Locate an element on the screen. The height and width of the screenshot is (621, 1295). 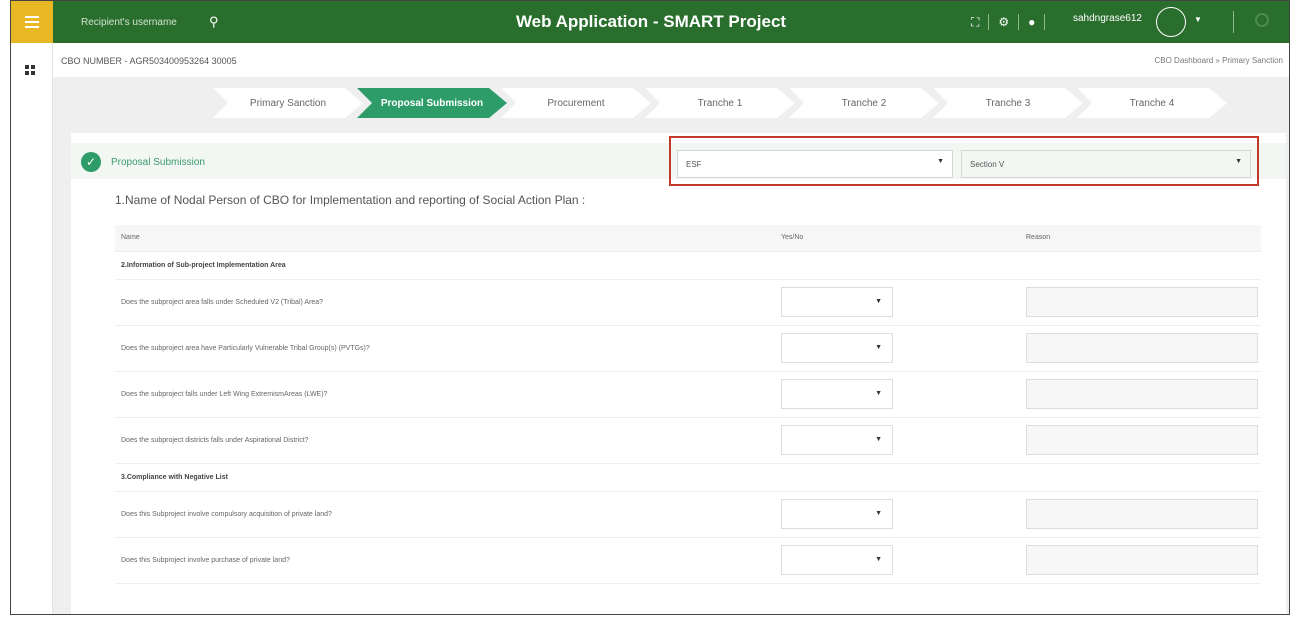
cbo-number: CBO NUMBER - AGR503400953264 30005 is located at coordinates (149, 61).